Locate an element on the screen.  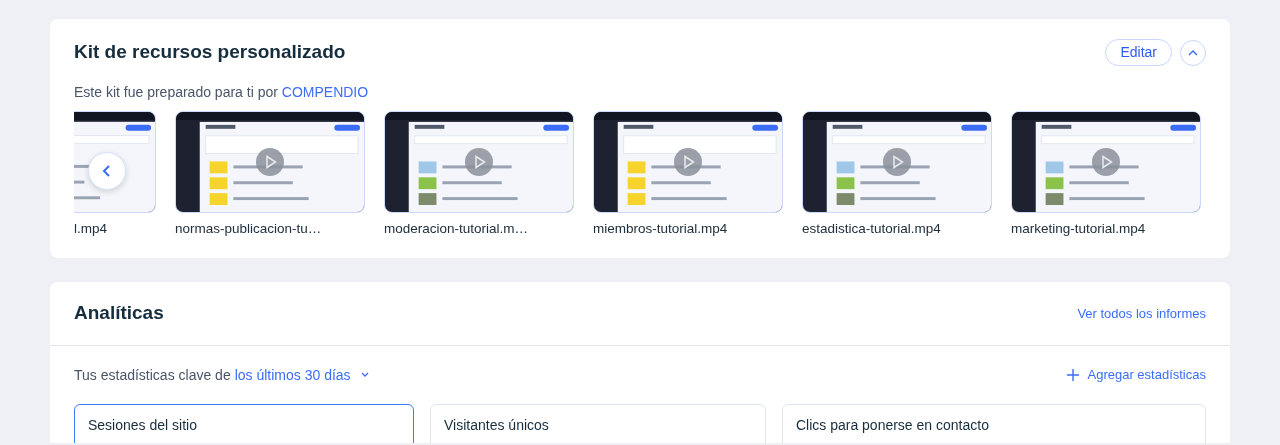
chevron-left-icon is located at coordinates (107, 171).